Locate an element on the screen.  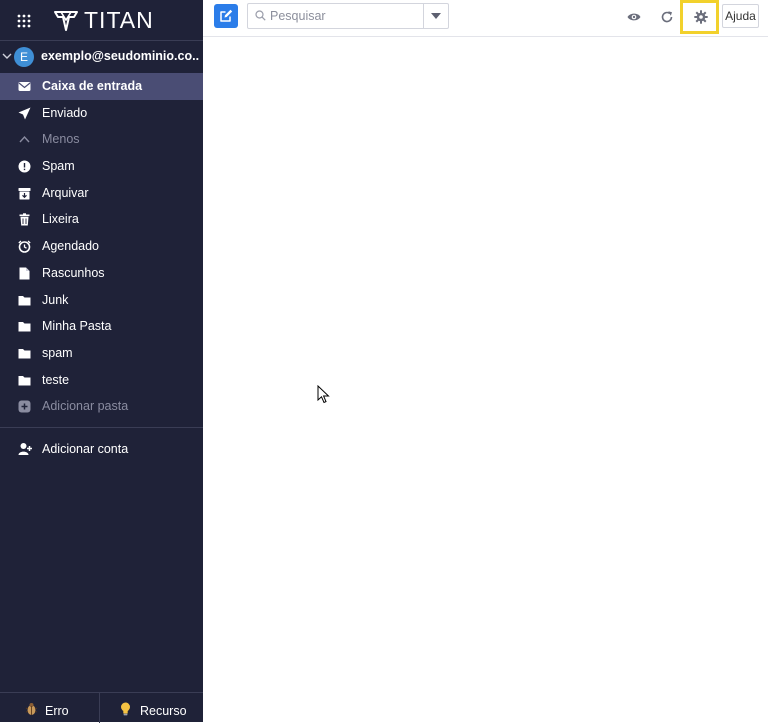
refresh-icon is located at coordinates (667, 17).